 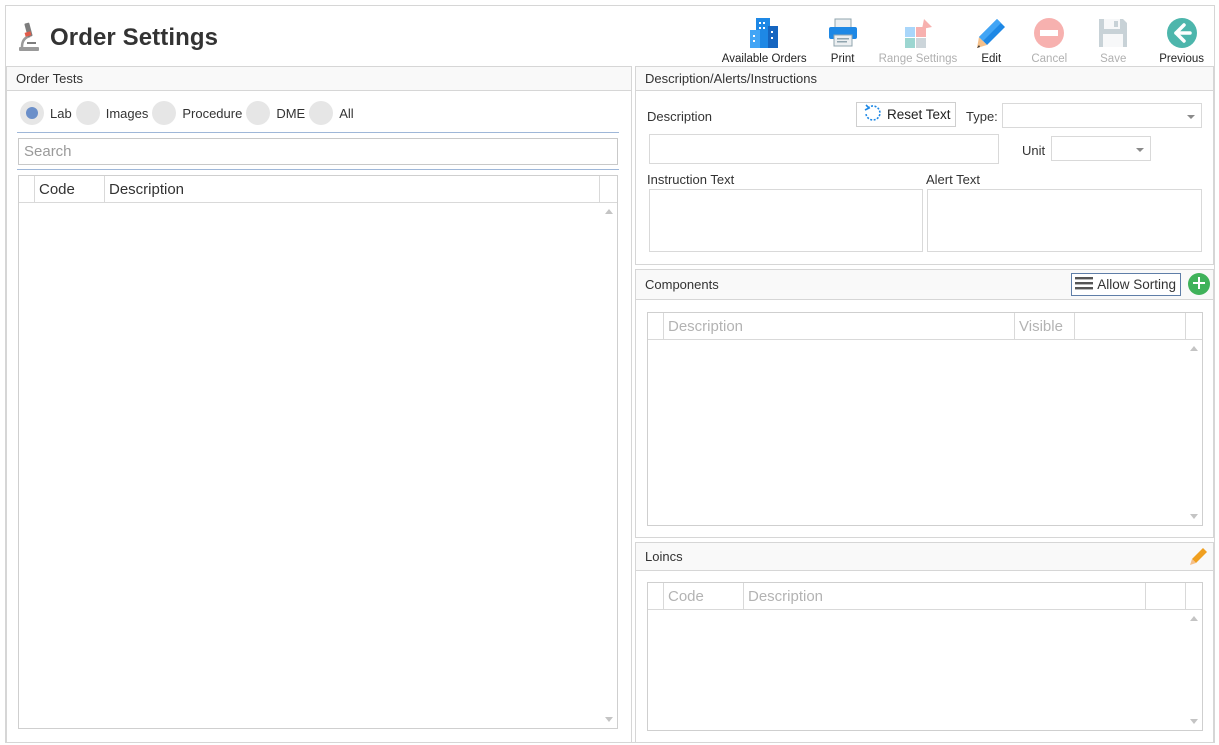 I want to click on description-label: Description, so click(x=680, y=116).